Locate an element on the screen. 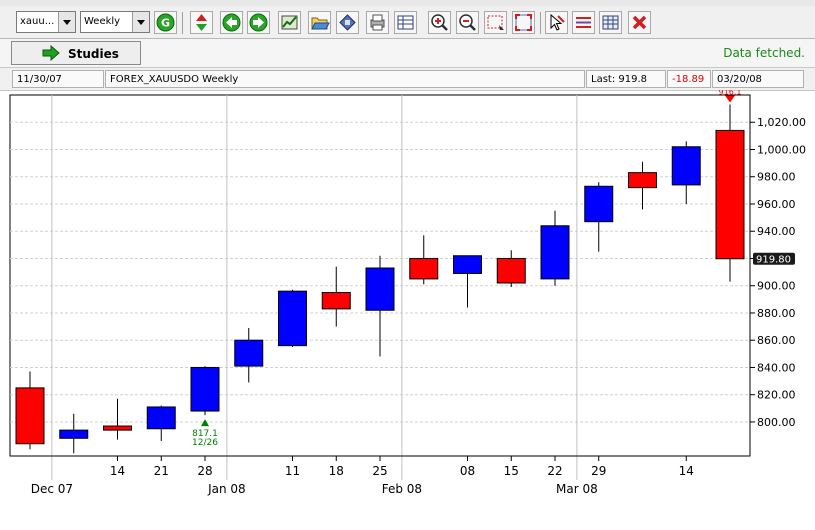 The width and height of the screenshot is (815, 530). y-tick-label: 820.00 is located at coordinates (776, 395).